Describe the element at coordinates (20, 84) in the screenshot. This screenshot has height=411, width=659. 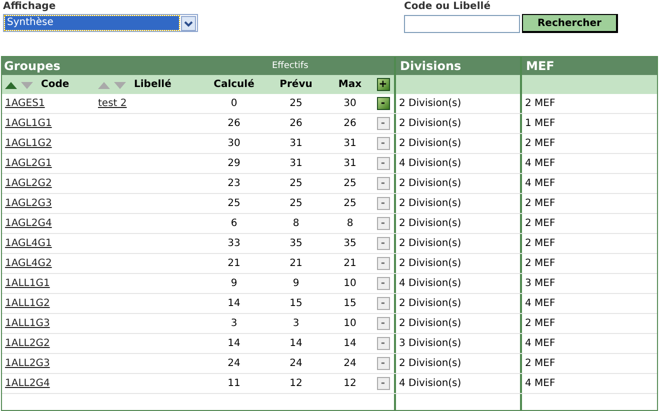
I see `sort-arrows-icon` at that location.